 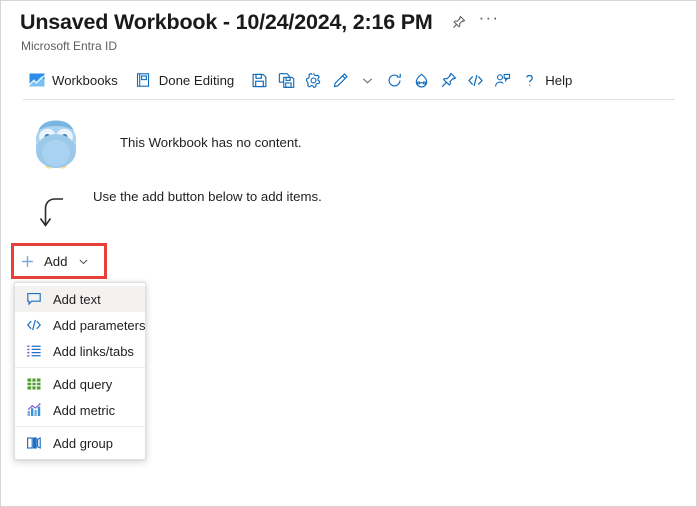 What do you see at coordinates (34, 384) in the screenshot?
I see `grid-query-icon` at bounding box center [34, 384].